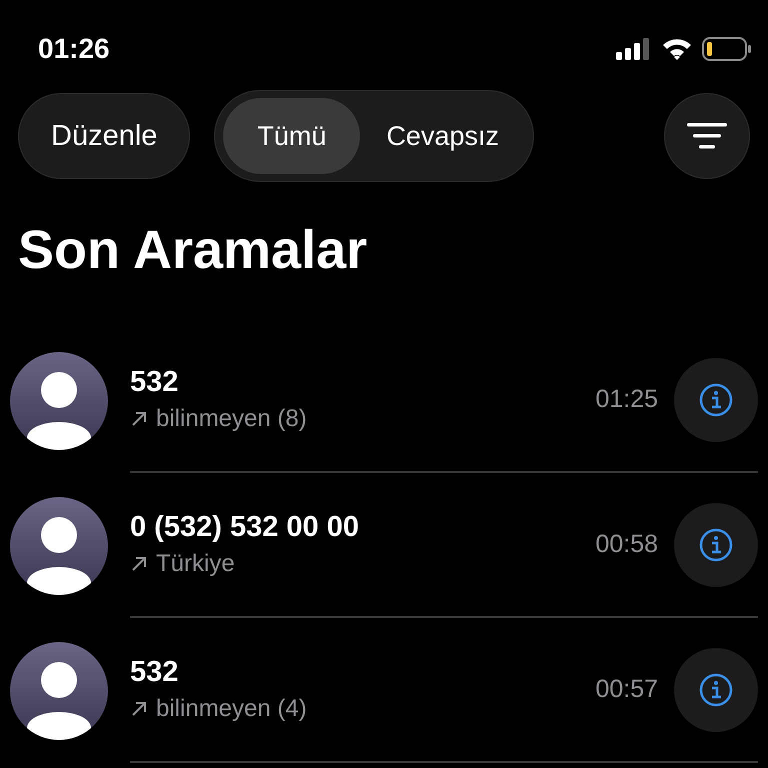  Describe the element at coordinates (634, 49) in the screenshot. I see `signal-icon` at that location.